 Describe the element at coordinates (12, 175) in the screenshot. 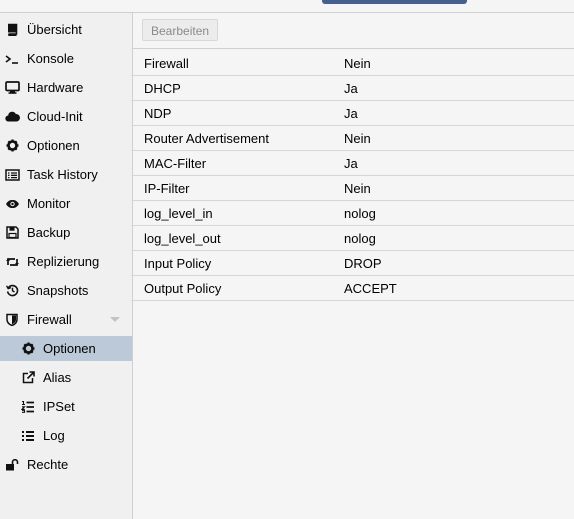

I see `list-alt-icon` at that location.